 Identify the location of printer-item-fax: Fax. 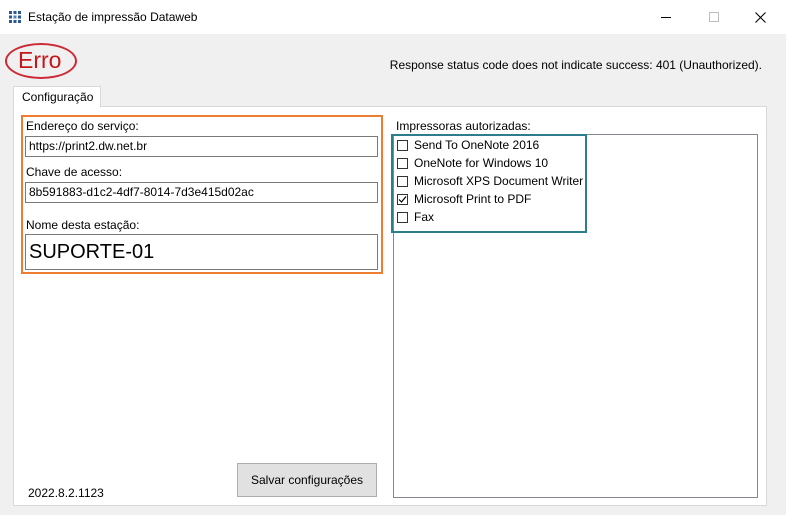
(415, 217).